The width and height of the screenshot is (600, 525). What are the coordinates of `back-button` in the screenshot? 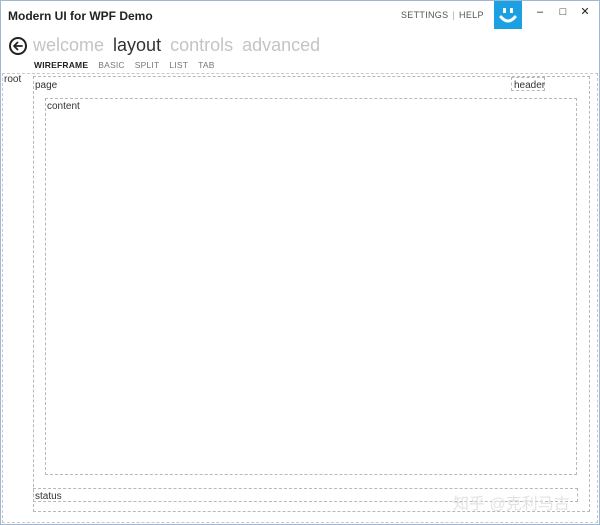 It's located at (18, 46).